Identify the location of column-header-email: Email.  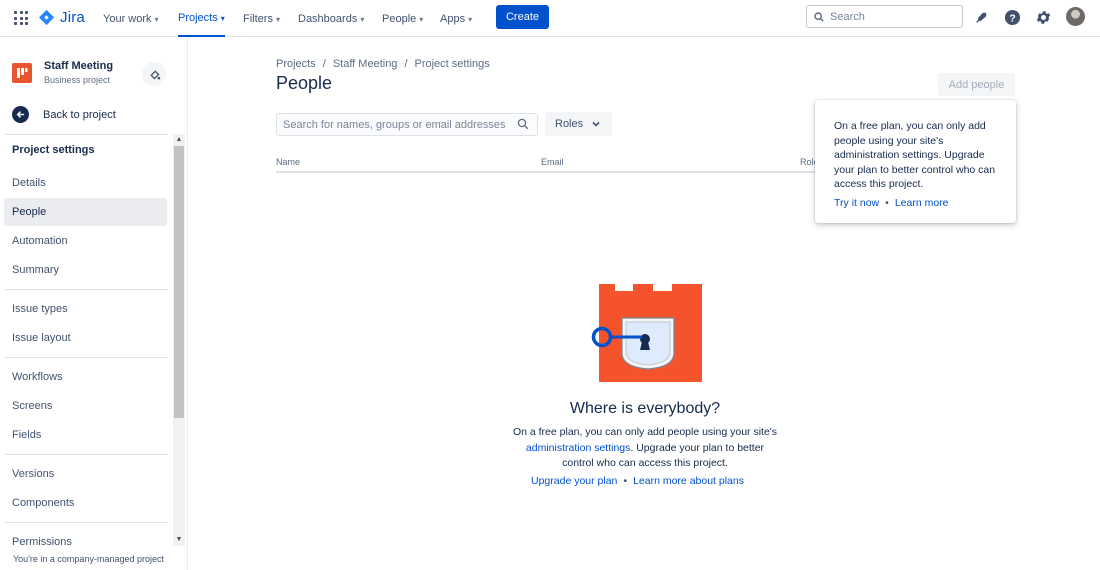
(552, 162).